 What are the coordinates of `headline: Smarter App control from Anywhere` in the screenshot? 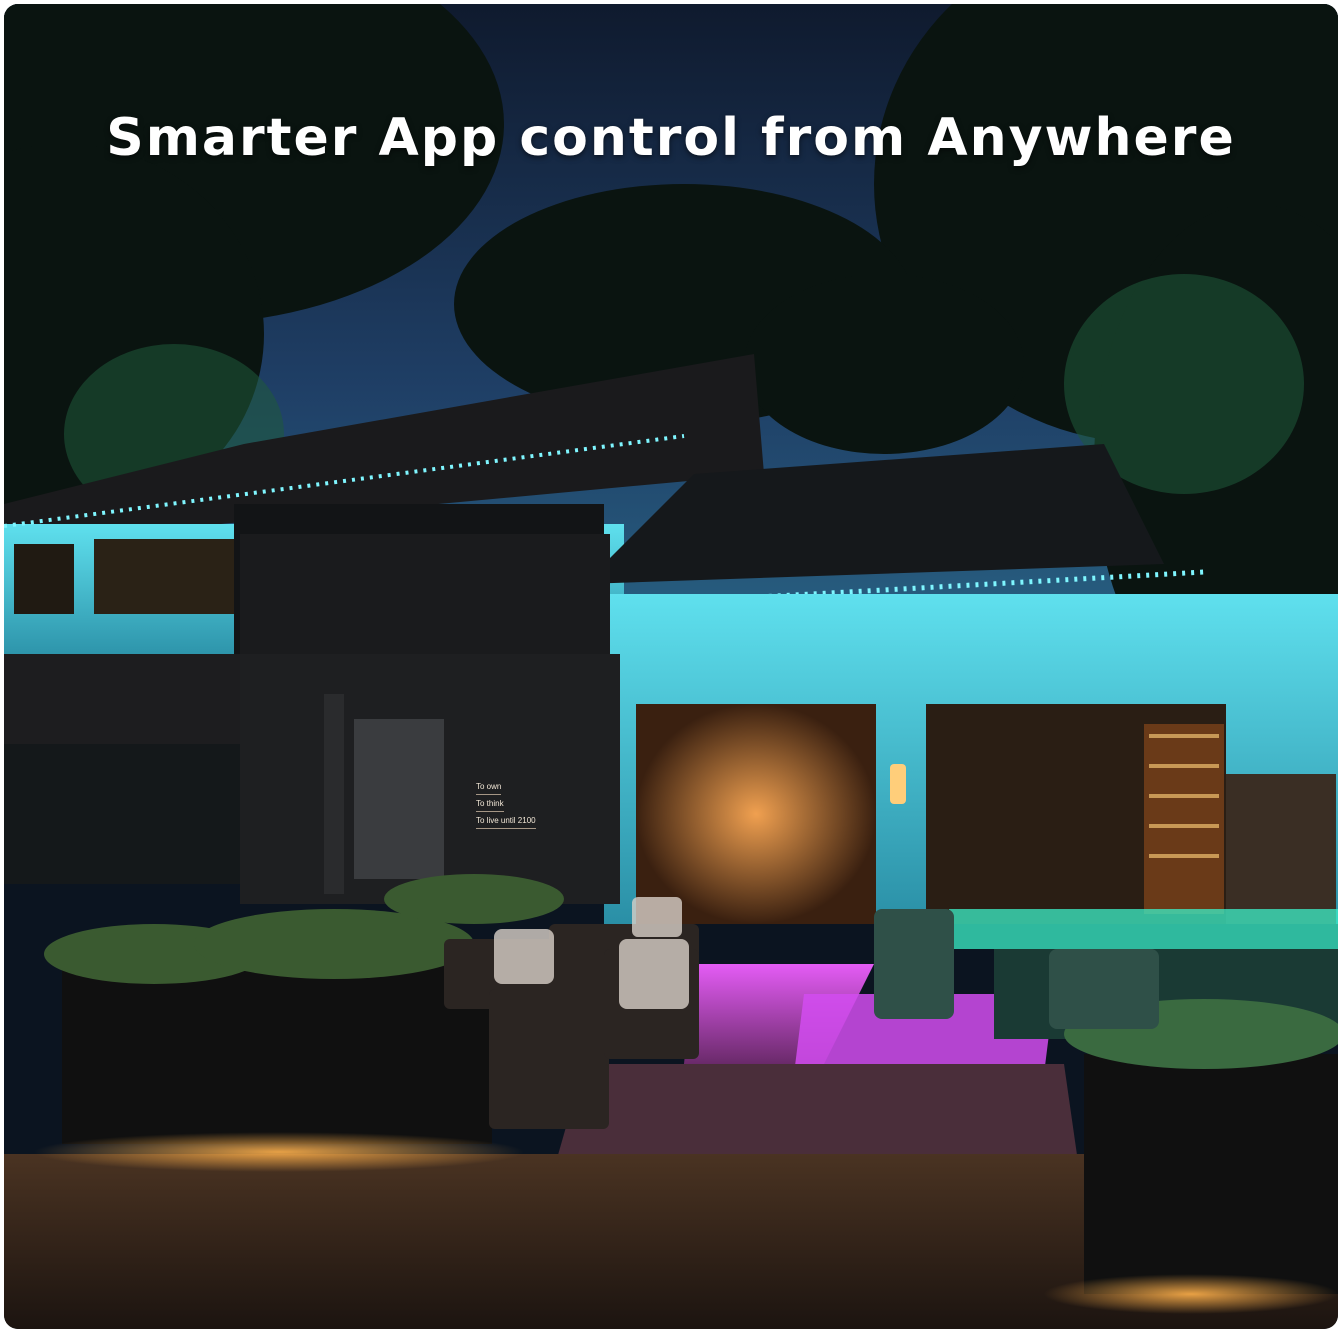 It's located at (671, 138).